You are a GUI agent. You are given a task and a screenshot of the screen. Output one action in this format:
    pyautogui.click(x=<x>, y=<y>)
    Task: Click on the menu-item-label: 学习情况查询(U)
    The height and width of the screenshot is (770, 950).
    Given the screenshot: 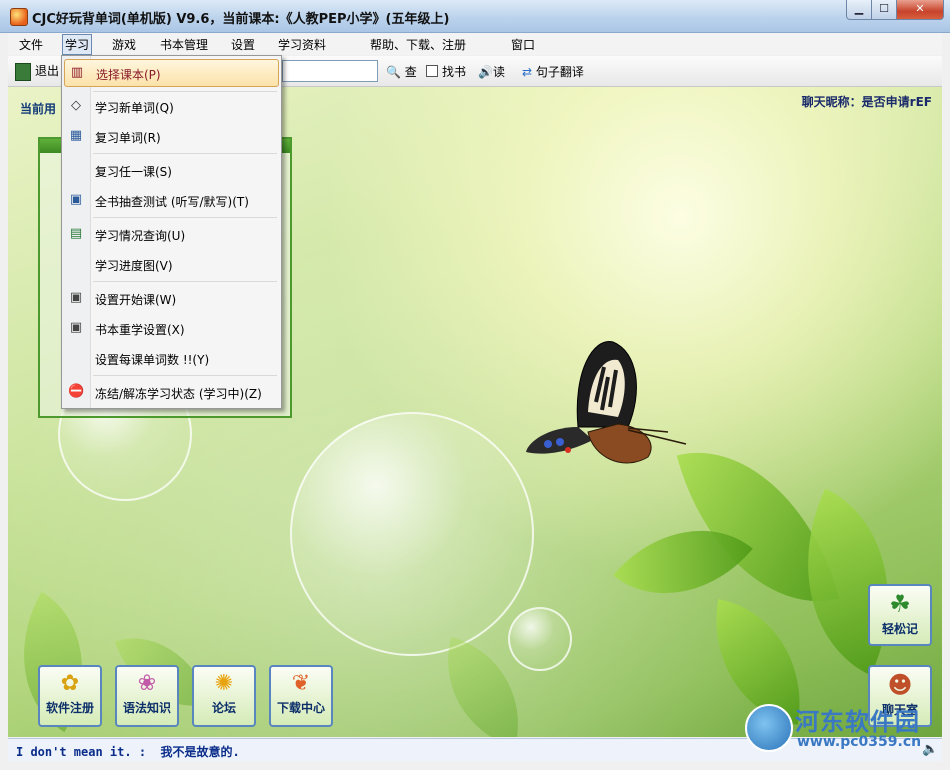 What is the action you would take?
    pyautogui.click(x=140, y=236)
    